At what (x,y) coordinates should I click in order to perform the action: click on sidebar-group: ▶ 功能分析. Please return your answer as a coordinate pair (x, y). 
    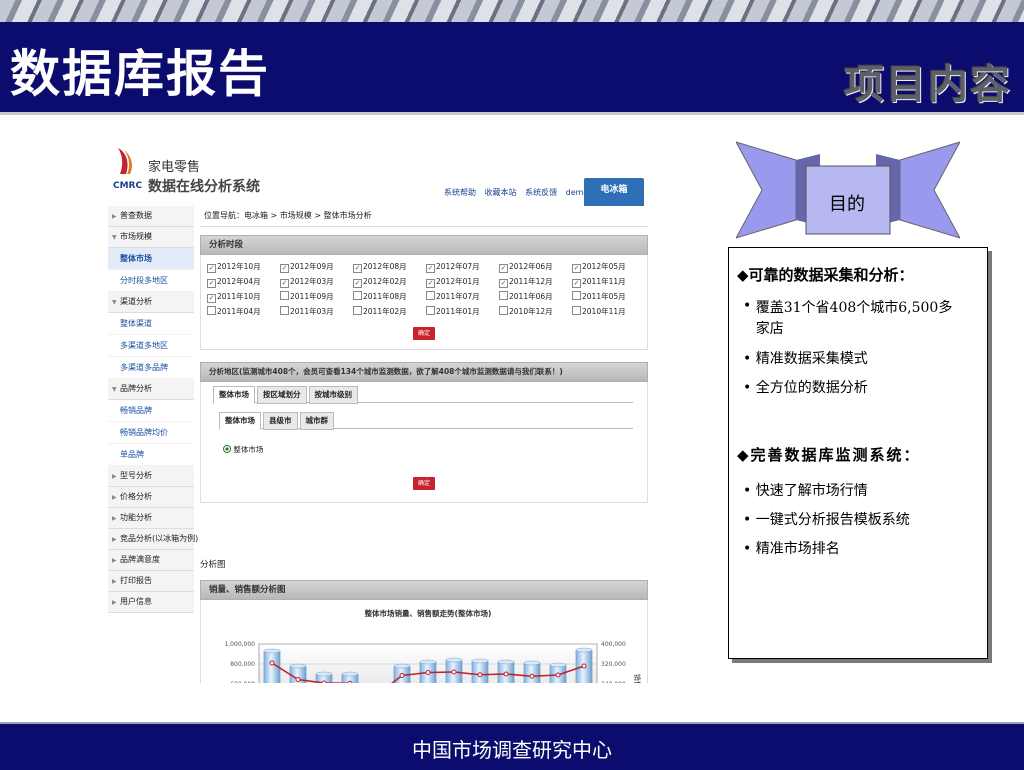
    Looking at the image, I should click on (151, 518).